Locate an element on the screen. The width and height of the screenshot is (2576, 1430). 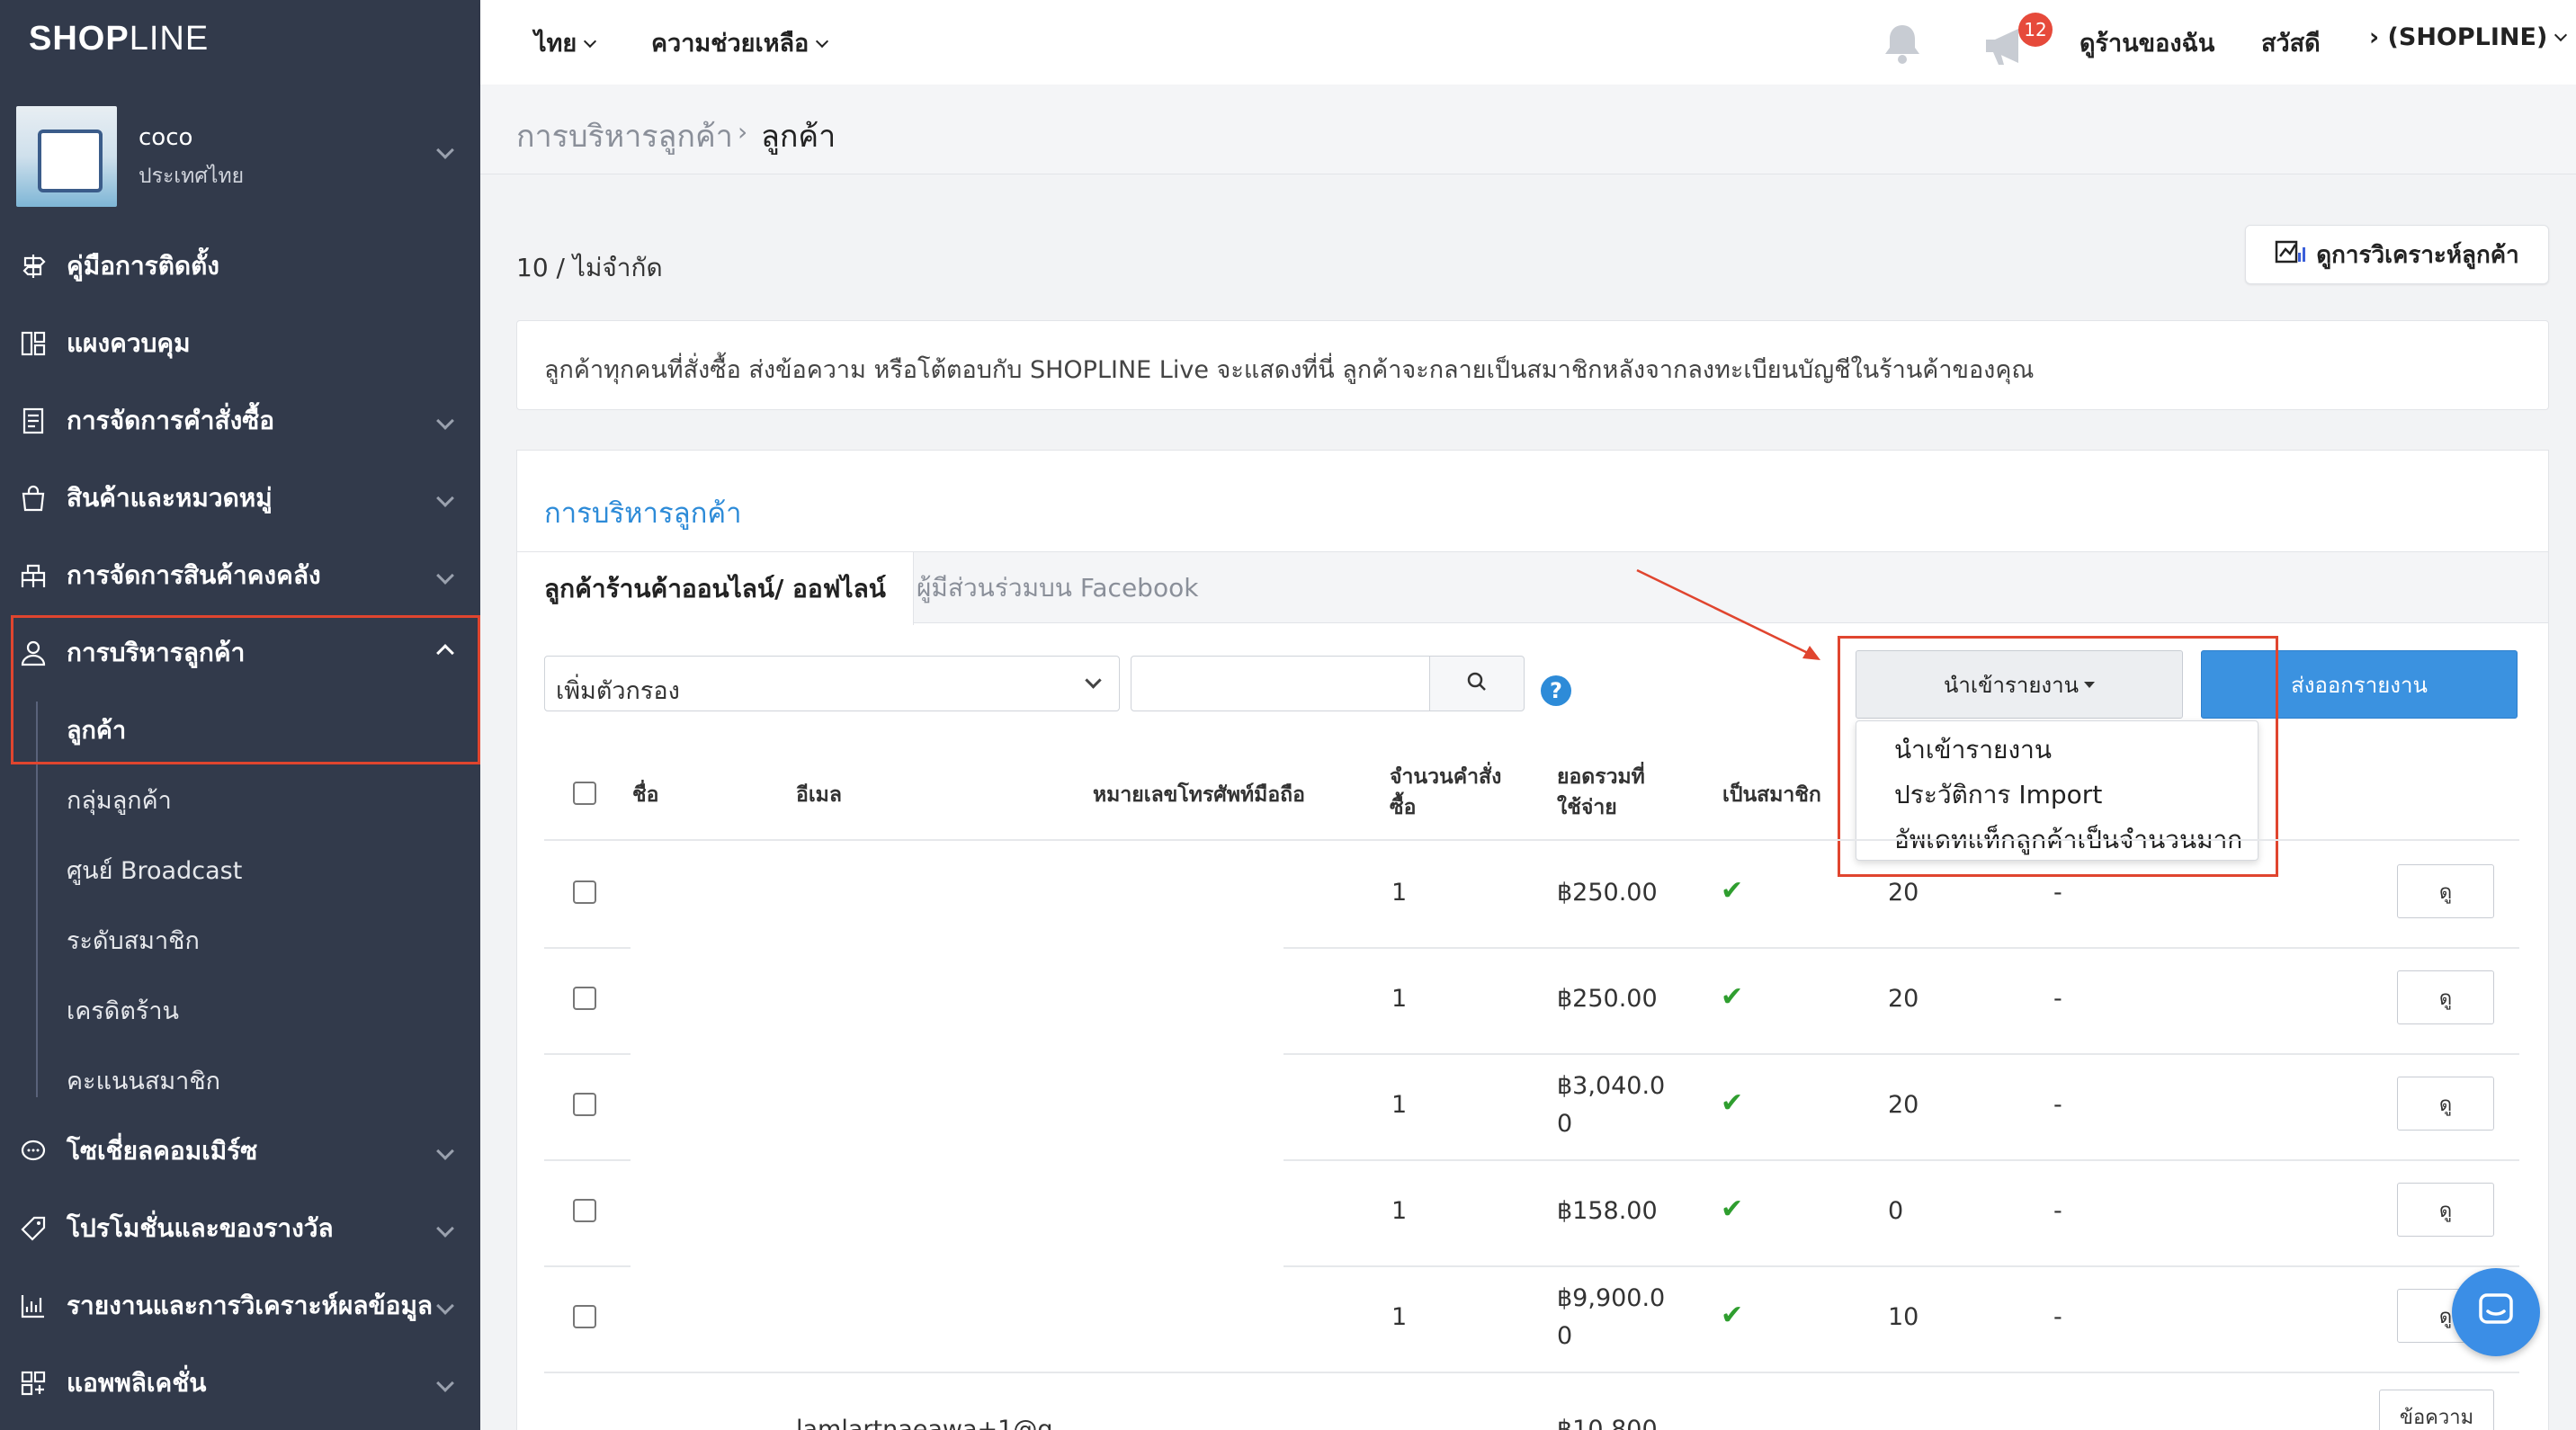
sidebar-item-promotions: โปรโมชั่นและของรางวัล is located at coordinates (240, 1229).